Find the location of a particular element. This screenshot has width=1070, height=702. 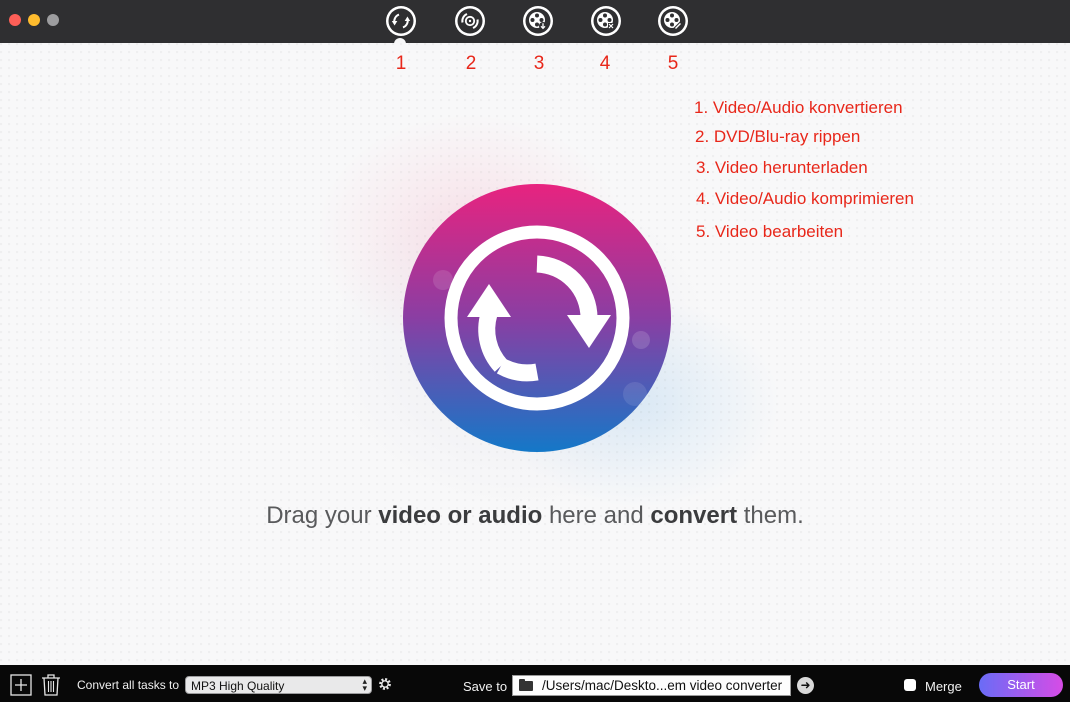

output-format-select: MP3 High Quality ▴ ▾ is located at coordinates (278, 685).